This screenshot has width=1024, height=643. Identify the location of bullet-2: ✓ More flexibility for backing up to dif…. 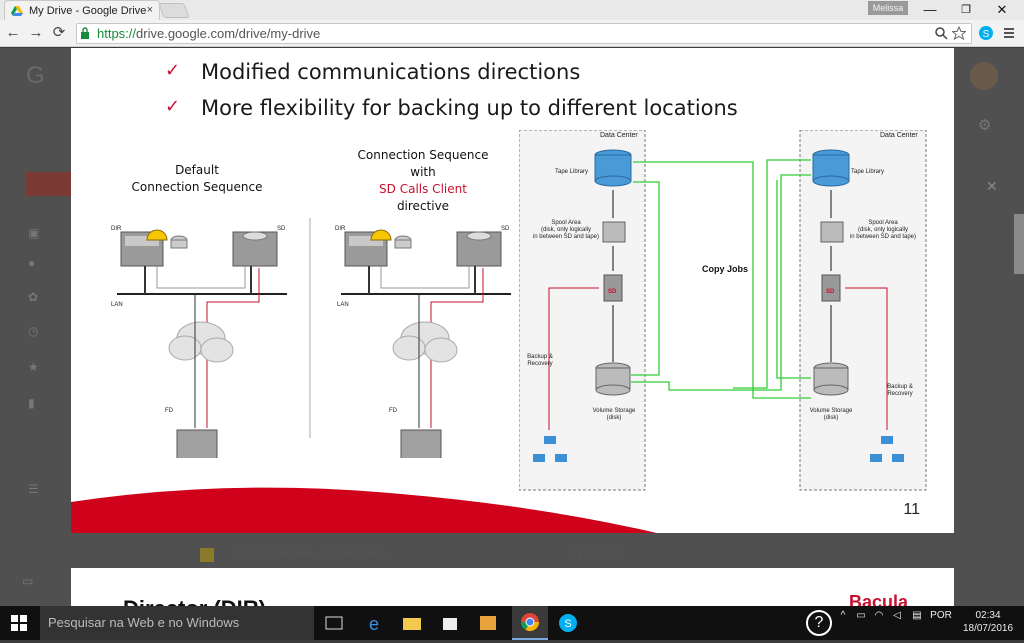
(451, 108).